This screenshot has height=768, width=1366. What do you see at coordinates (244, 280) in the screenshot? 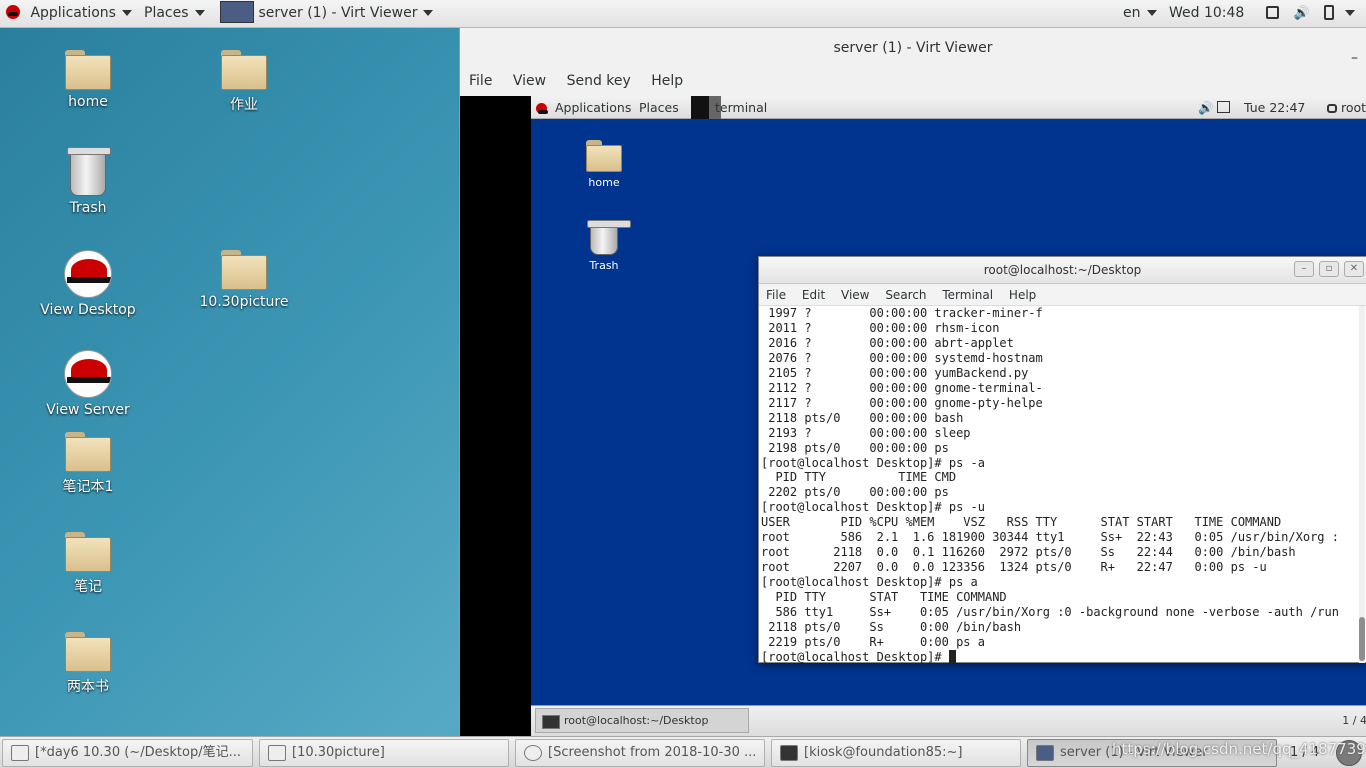
I see `desktop-icon-1030picture: 10.30picture` at bounding box center [244, 280].